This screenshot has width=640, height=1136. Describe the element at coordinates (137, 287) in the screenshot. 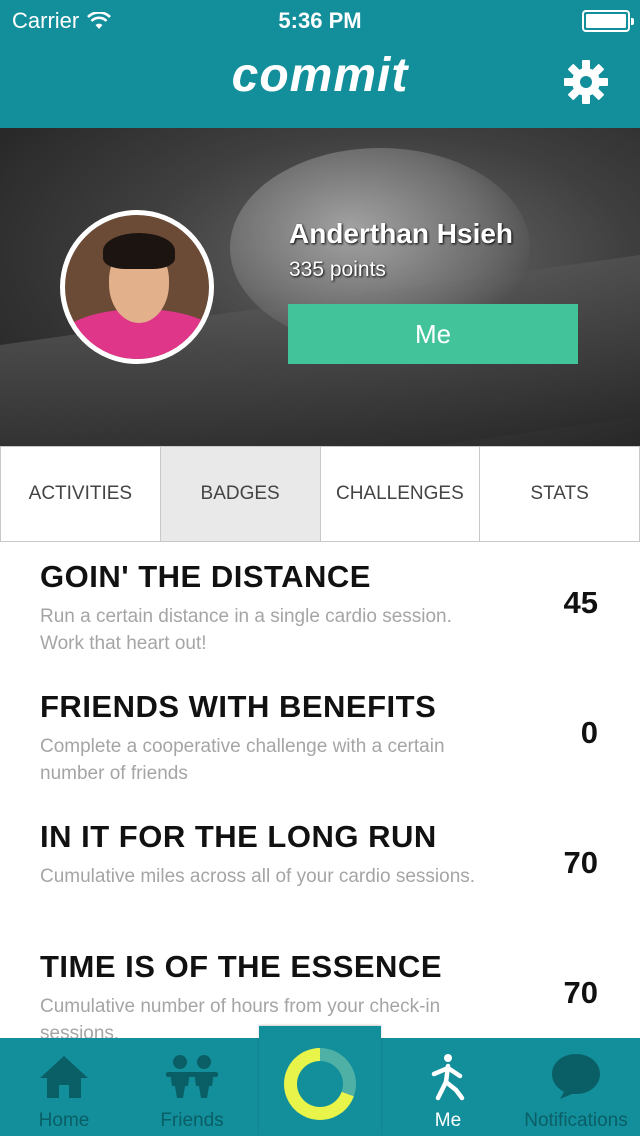

I see `avatar` at that location.